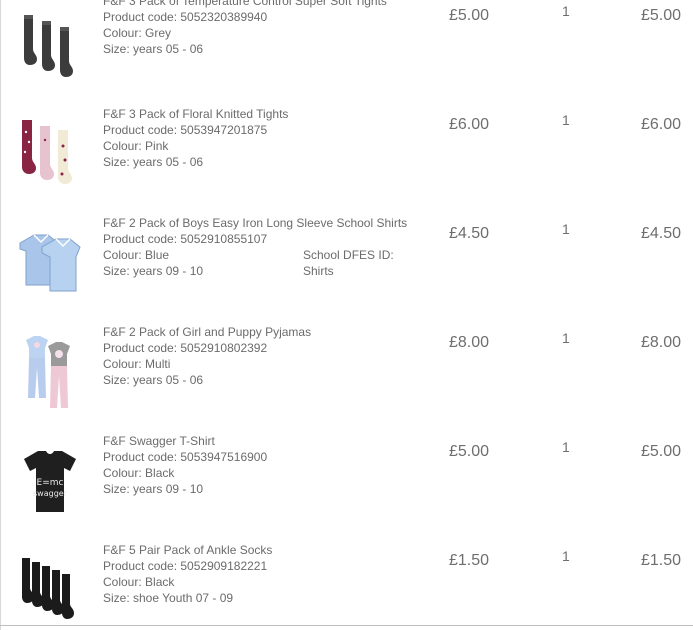 This screenshot has height=630, width=693. I want to click on item-name-link: F&F Swagger T-Shirt, so click(263, 441).